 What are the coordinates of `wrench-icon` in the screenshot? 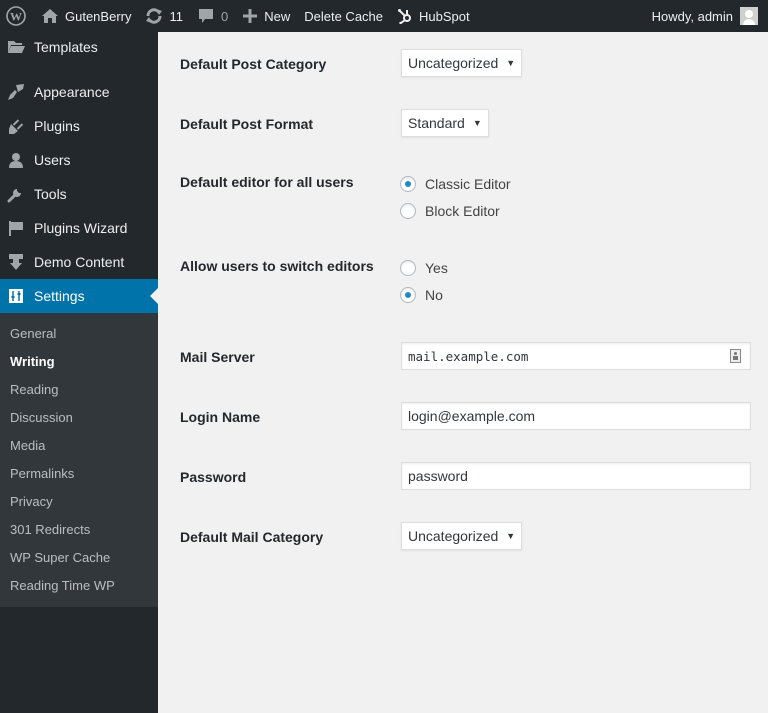 It's located at (16, 194).